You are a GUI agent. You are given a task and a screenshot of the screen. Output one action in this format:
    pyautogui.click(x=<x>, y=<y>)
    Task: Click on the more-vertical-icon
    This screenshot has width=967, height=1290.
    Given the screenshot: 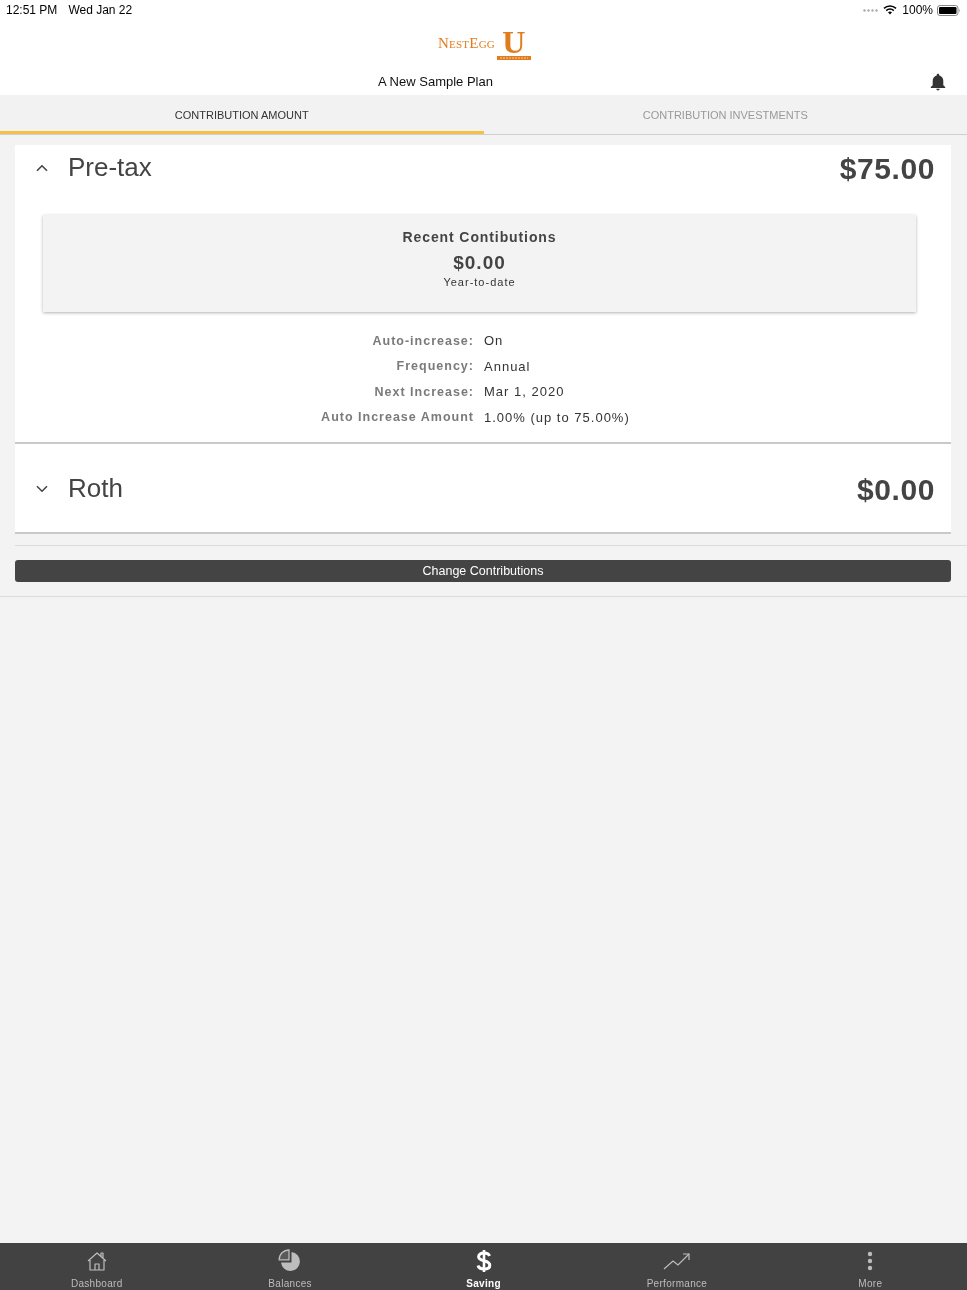 What is the action you would take?
    pyautogui.click(x=870, y=1261)
    